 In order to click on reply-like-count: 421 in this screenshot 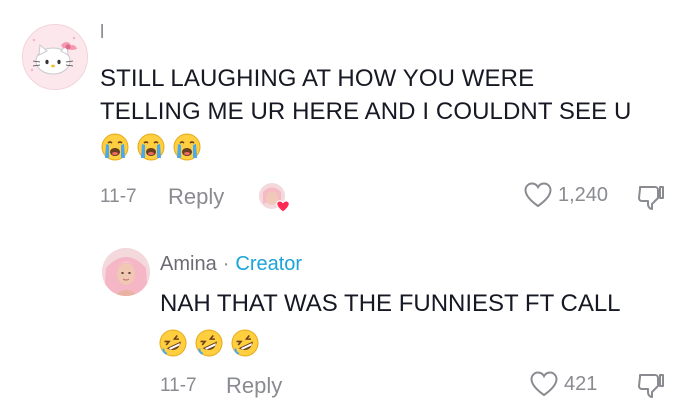, I will do `click(581, 383)`.